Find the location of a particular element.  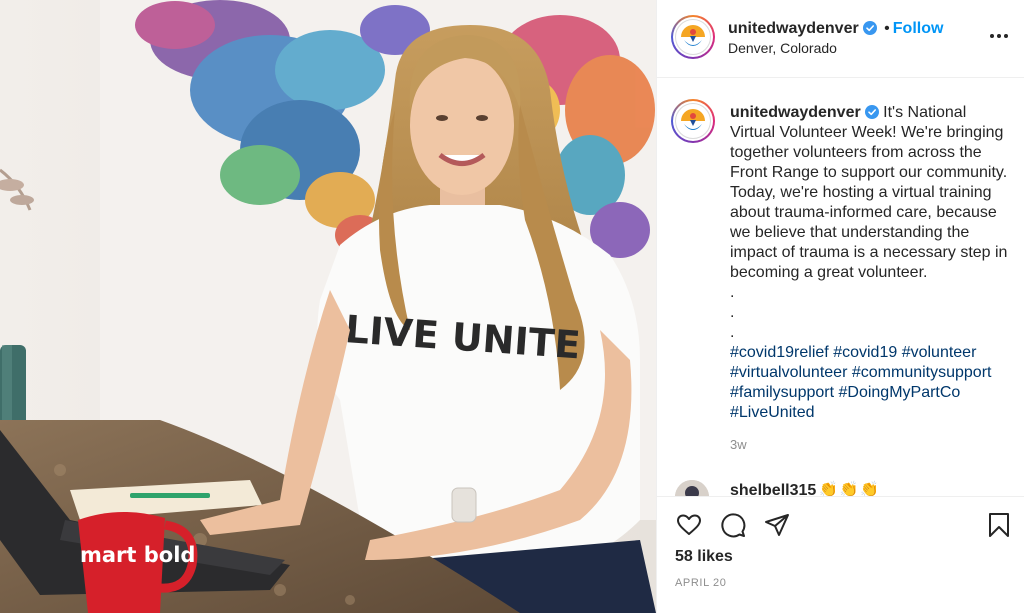

post-location: Denver, Colorado is located at coordinates (782, 48).